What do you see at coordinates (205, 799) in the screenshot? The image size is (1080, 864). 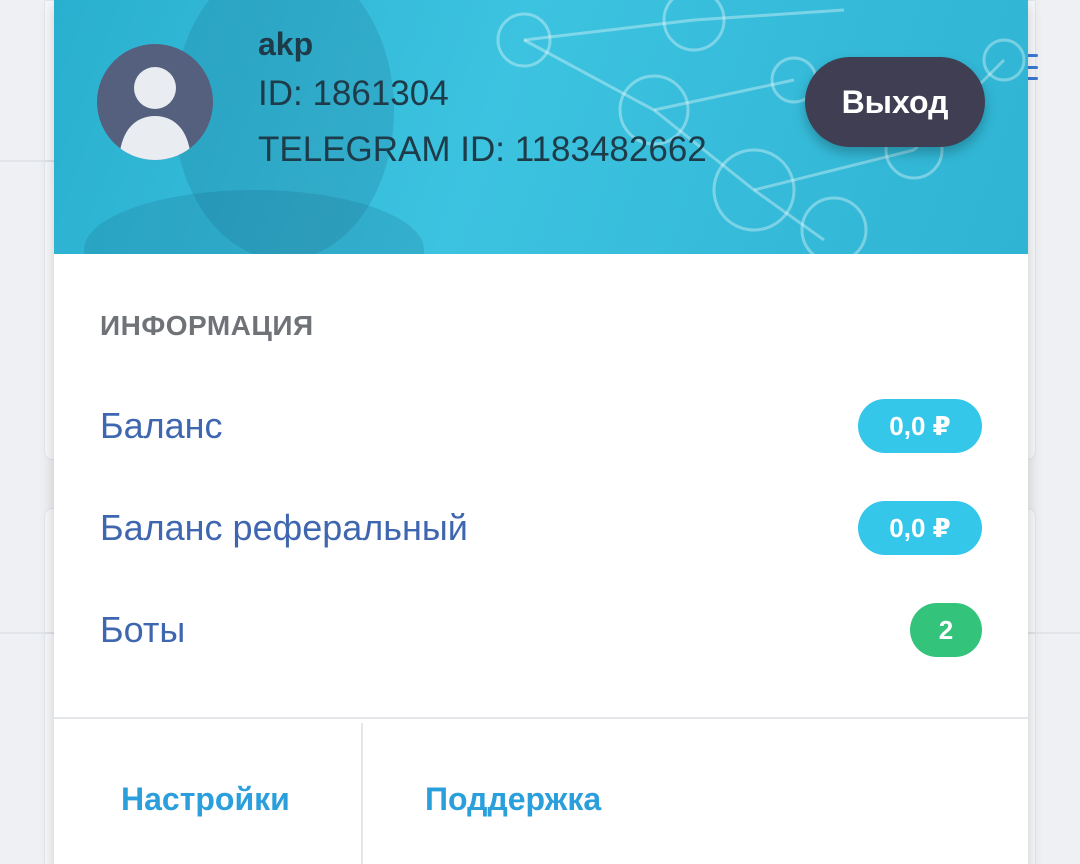 I see `settings-link: Настройки` at bounding box center [205, 799].